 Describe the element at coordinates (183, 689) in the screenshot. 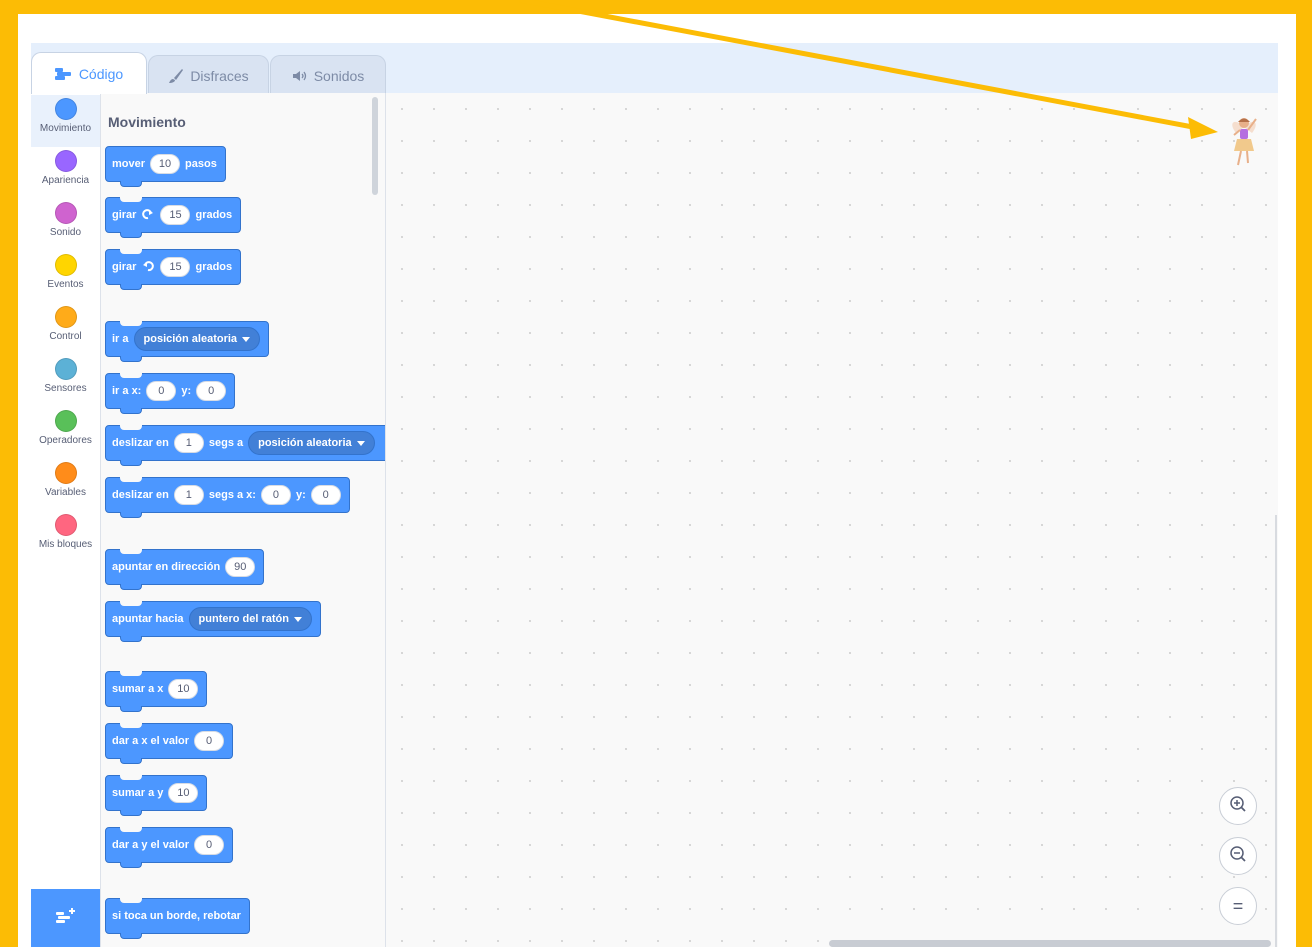

I see `change-x-input: 10` at that location.